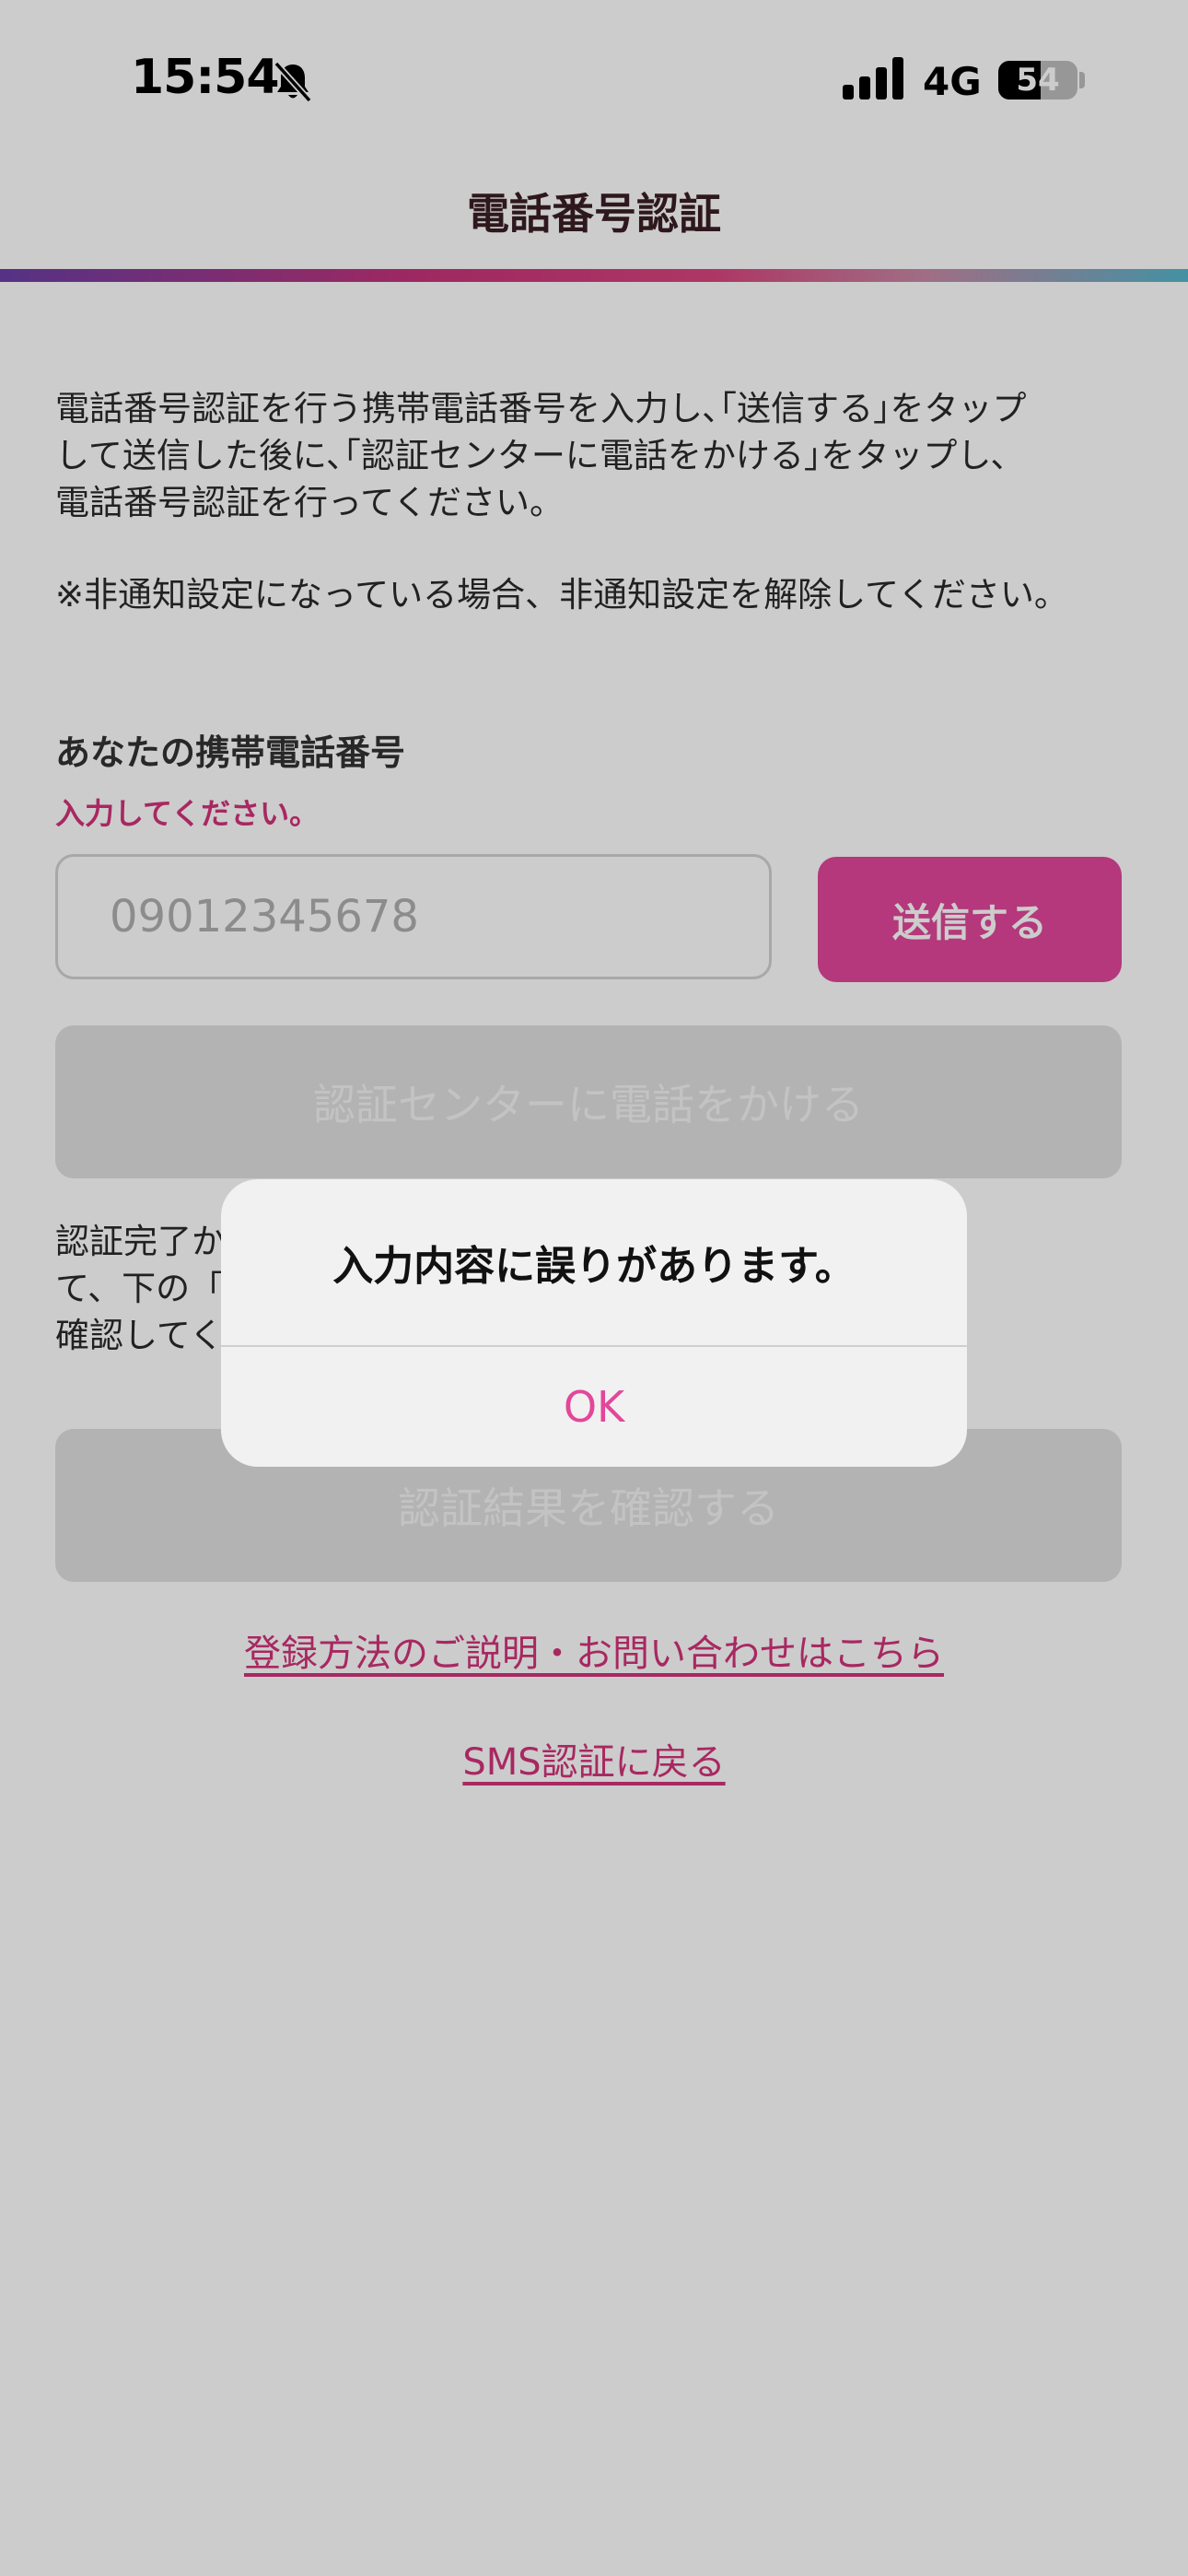  Describe the element at coordinates (594, 1323) in the screenshot. I see `error-alert: 入力内容に誤りがあります。 OK` at that location.